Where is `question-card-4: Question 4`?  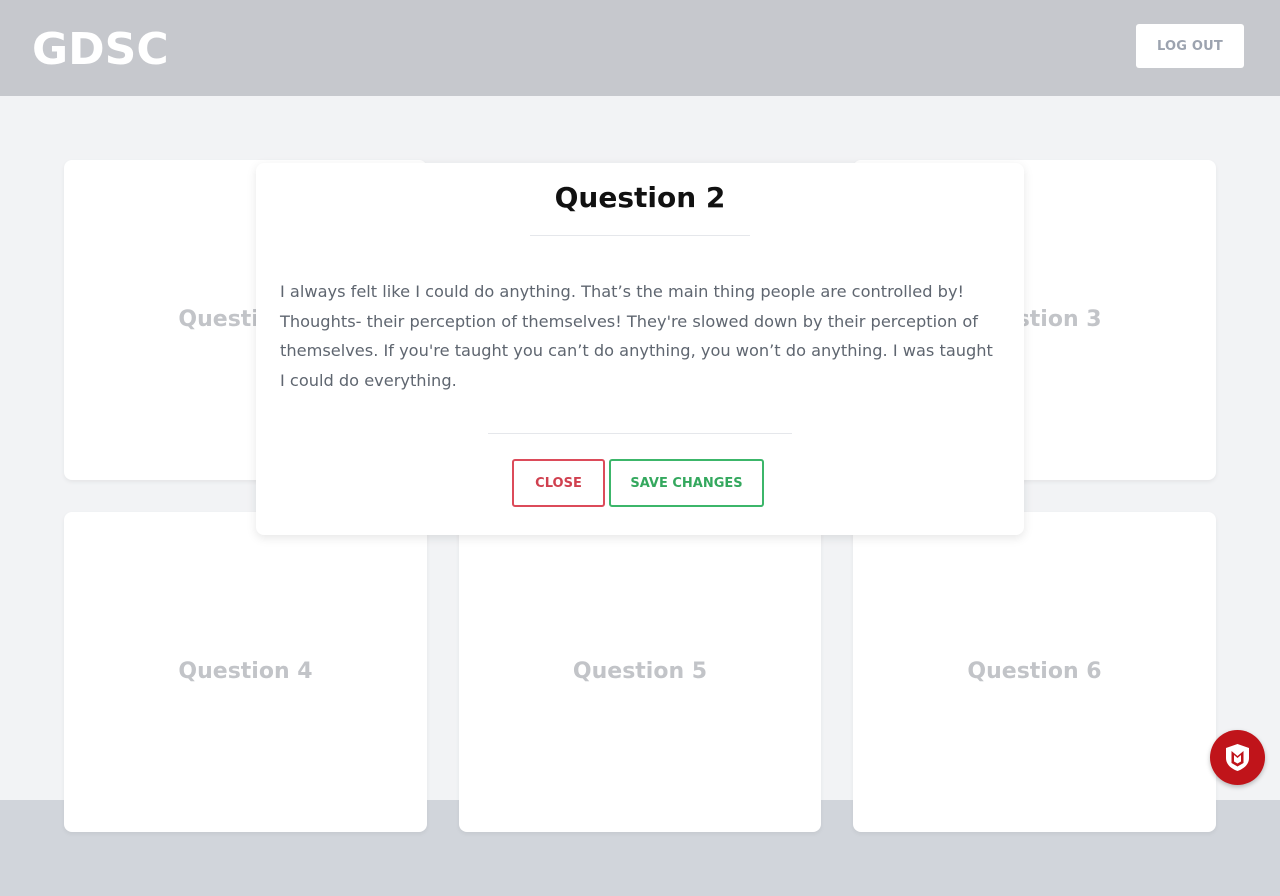 question-card-4: Question 4 is located at coordinates (245, 672).